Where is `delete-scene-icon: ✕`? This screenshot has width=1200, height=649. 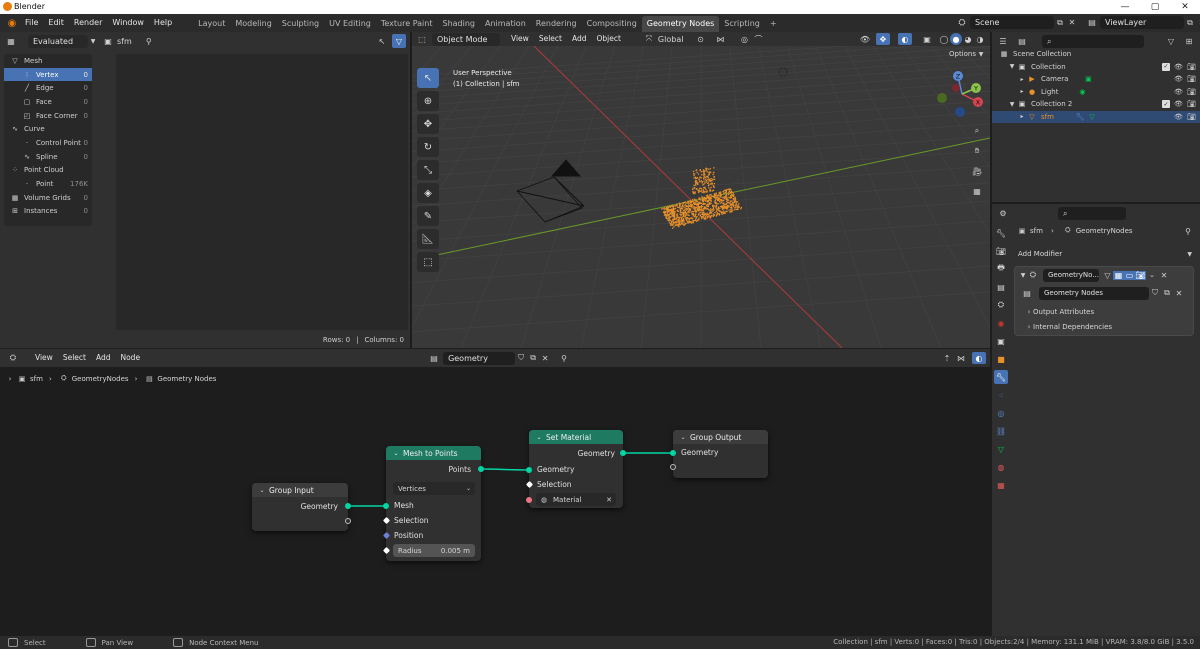 delete-scene-icon: ✕ is located at coordinates (1072, 22).